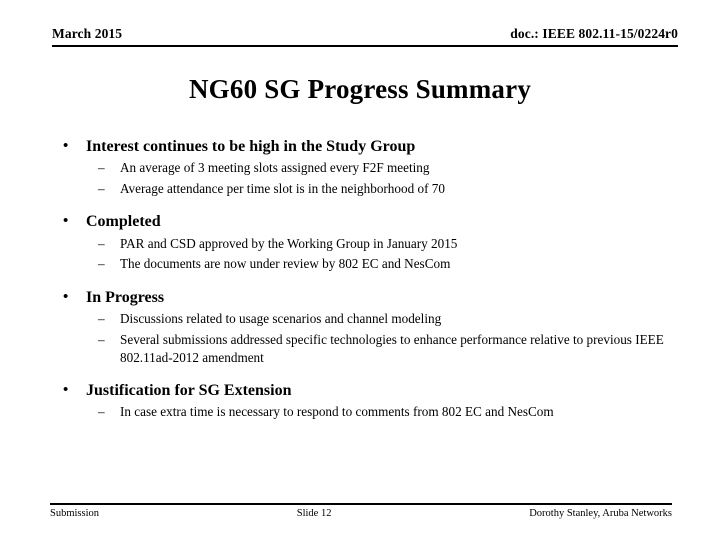 This screenshot has width=720, height=540. Describe the element at coordinates (123, 222) in the screenshot. I see `bullet-heading-label: Completed` at that location.